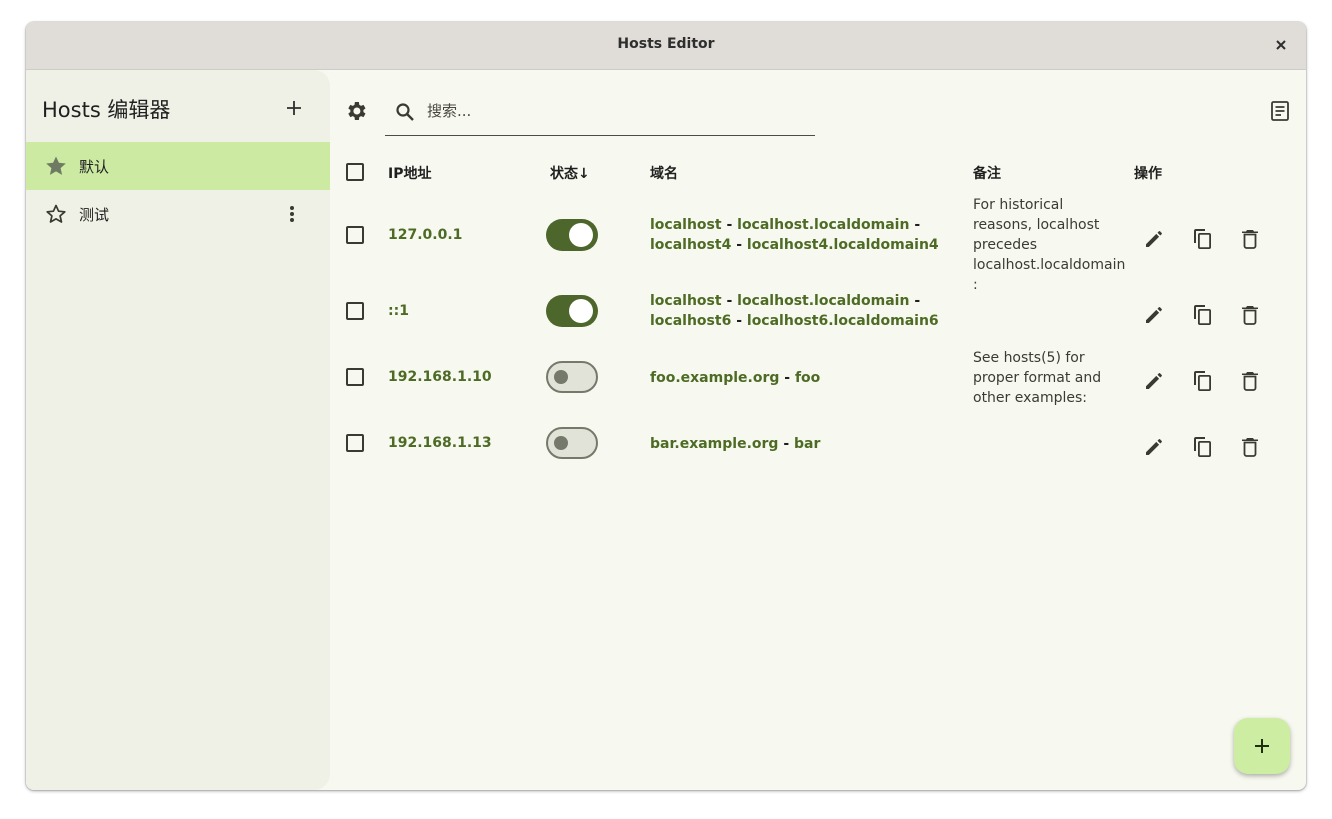 The width and height of the screenshot is (1332, 819). I want to click on profile-menu-button, so click(292, 214).